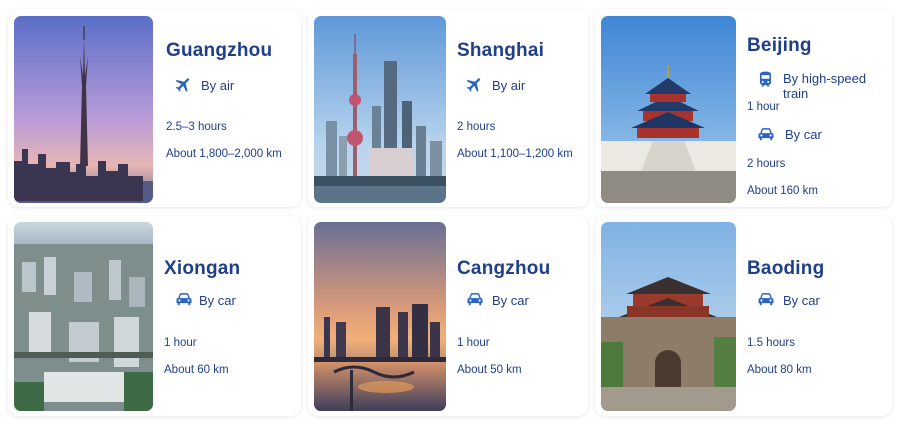  I want to click on destination-card-cangzhou: Cangzhou By car 1 hour About 50 km, so click(448, 316).